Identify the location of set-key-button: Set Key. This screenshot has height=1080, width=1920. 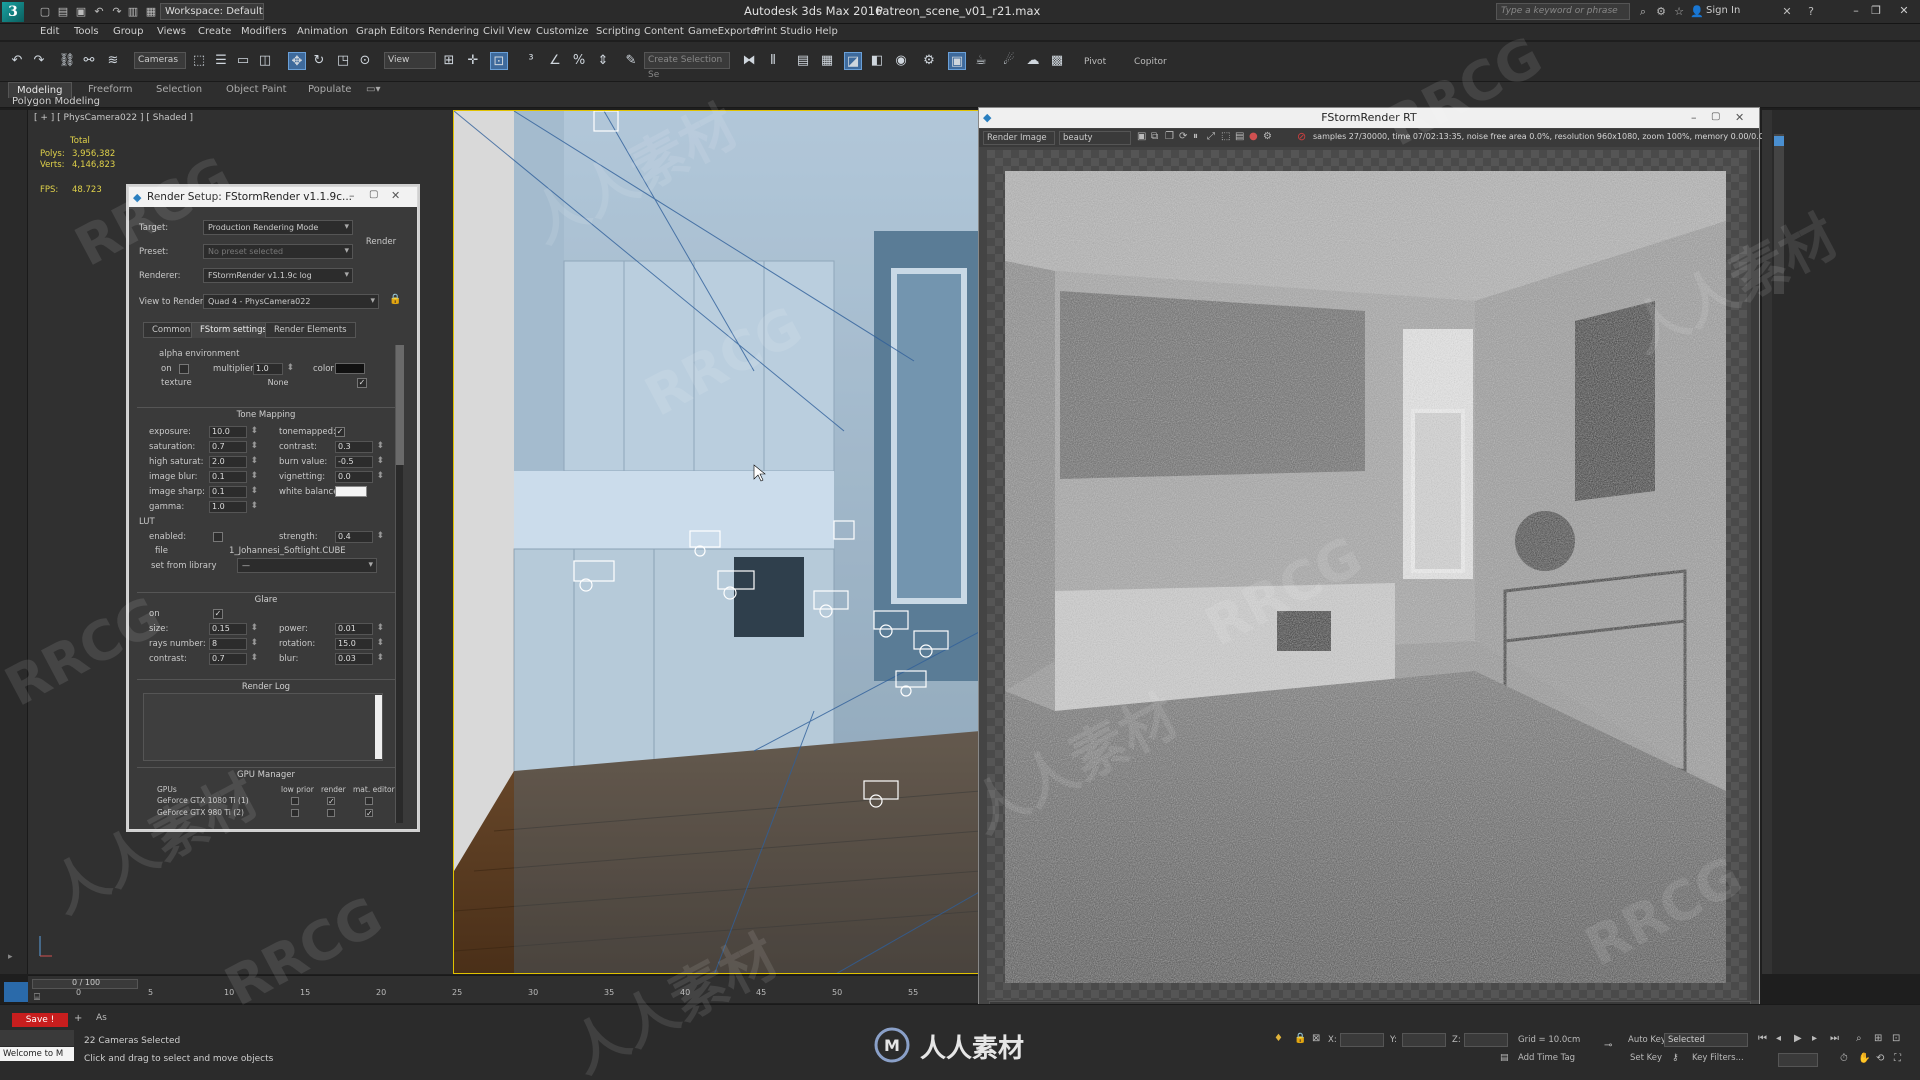
(1646, 1058).